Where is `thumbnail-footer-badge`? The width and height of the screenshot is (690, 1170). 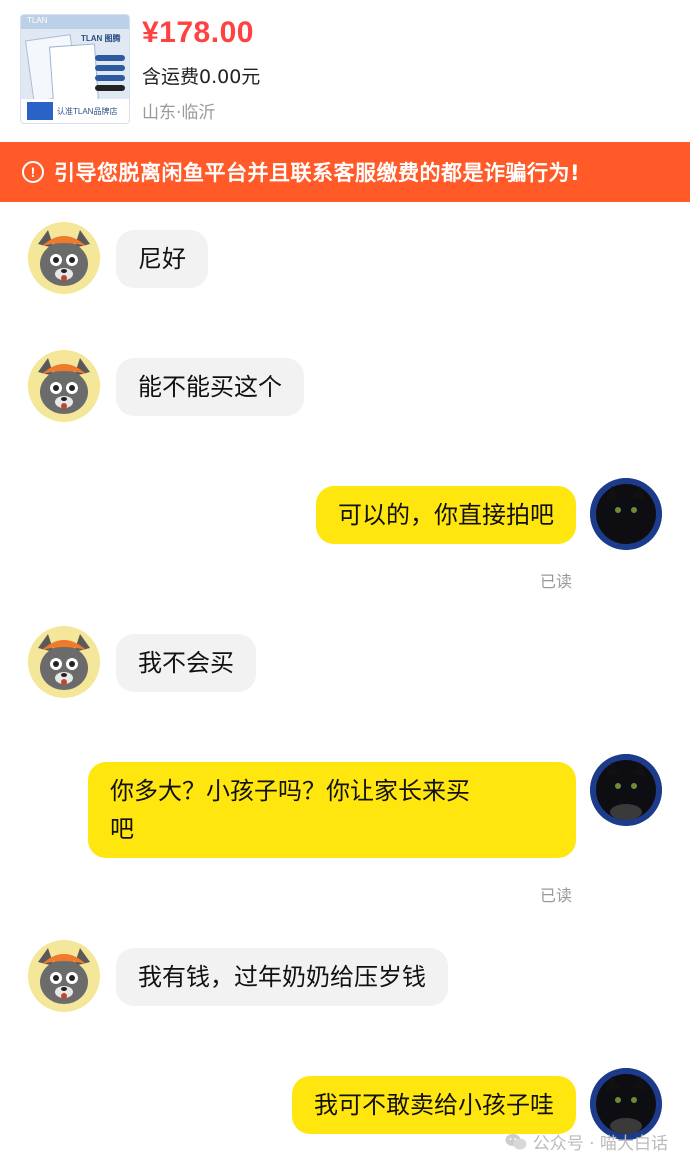
thumbnail-footer-badge is located at coordinates (40, 111).